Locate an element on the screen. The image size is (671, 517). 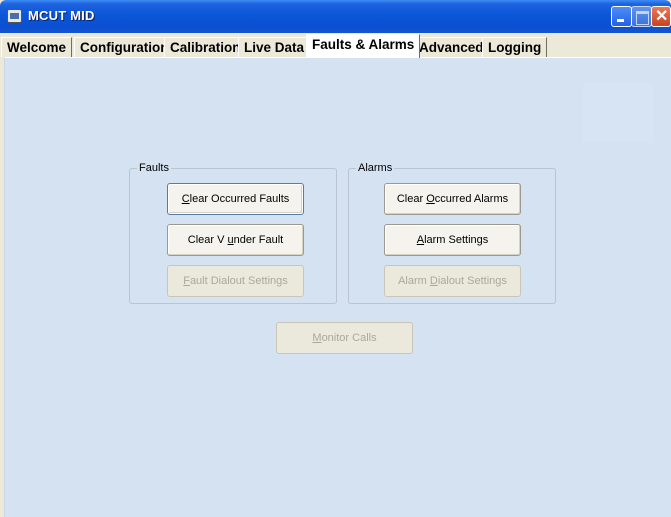
tab-calibration: Calibration is located at coordinates (205, 47).